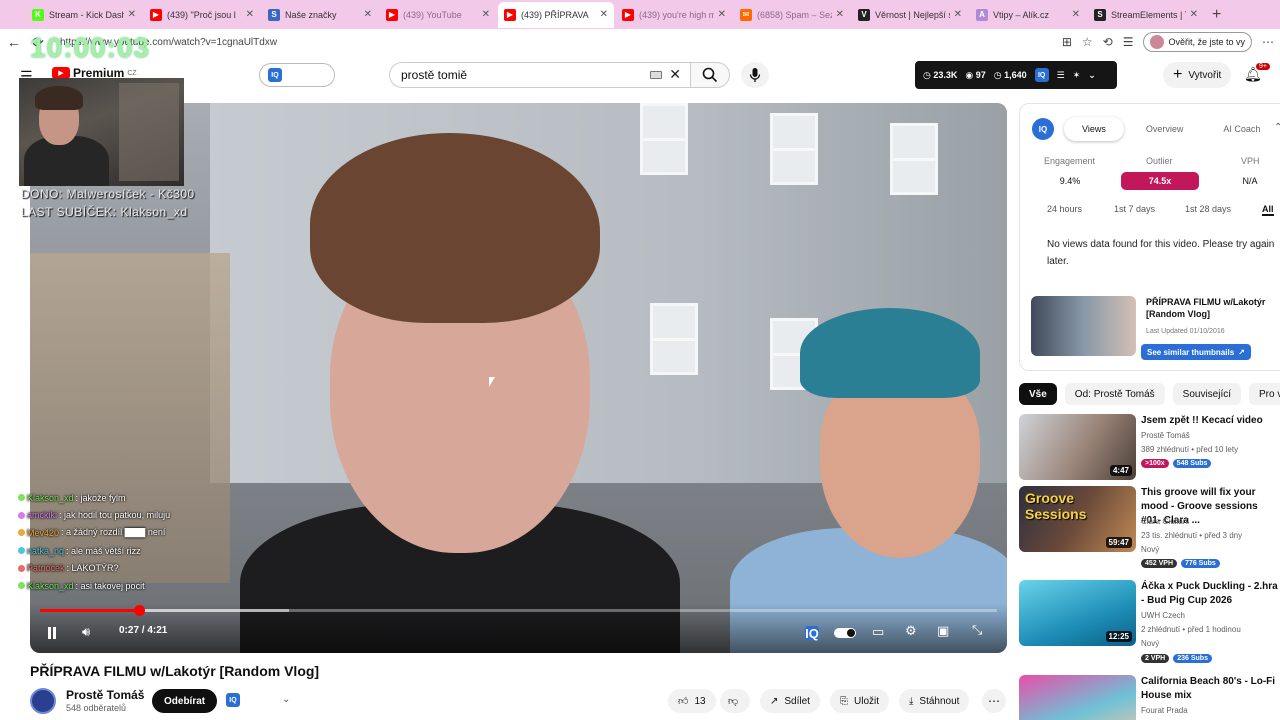 Image resolution: width=1280 pixels, height=720 pixels. Describe the element at coordinates (1268, 42) in the screenshot. I see `browser-menu-icon: ⋯` at that location.